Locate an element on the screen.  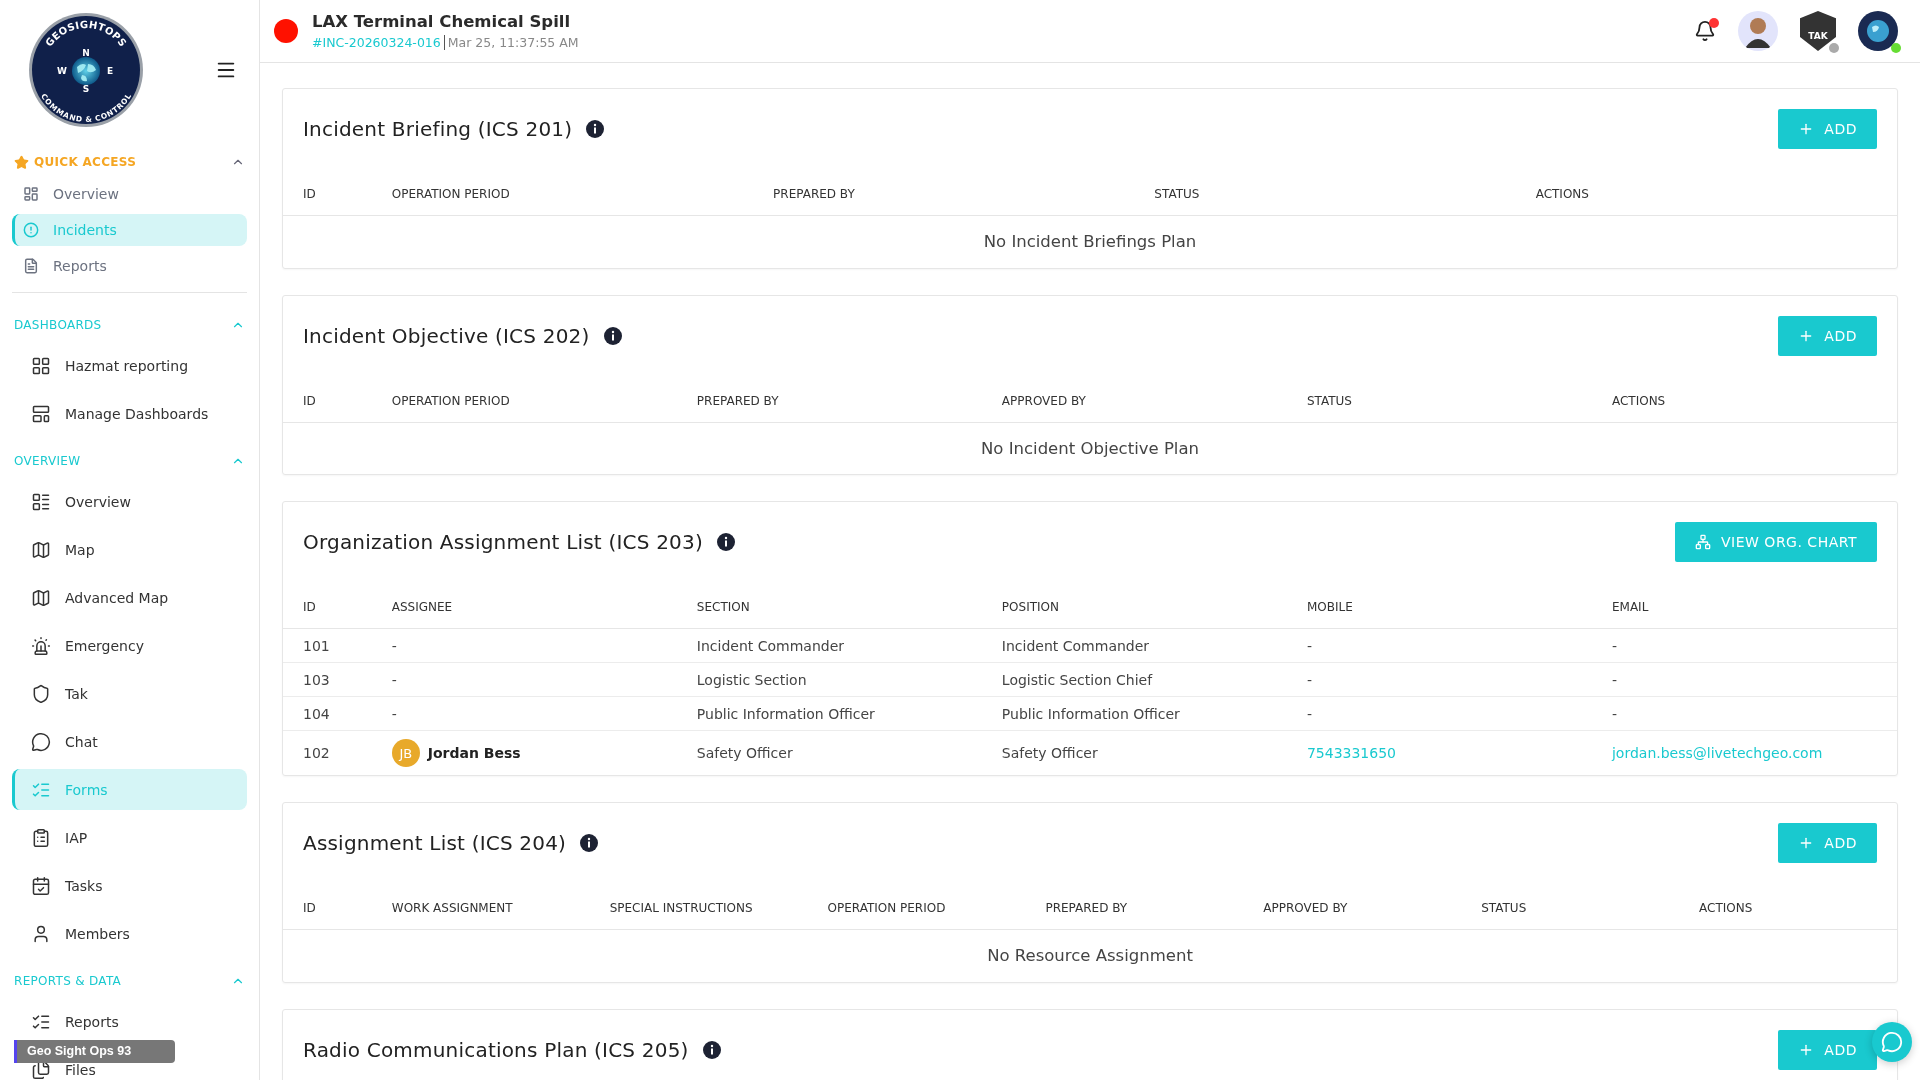
shield-icon is located at coordinates (41, 693).